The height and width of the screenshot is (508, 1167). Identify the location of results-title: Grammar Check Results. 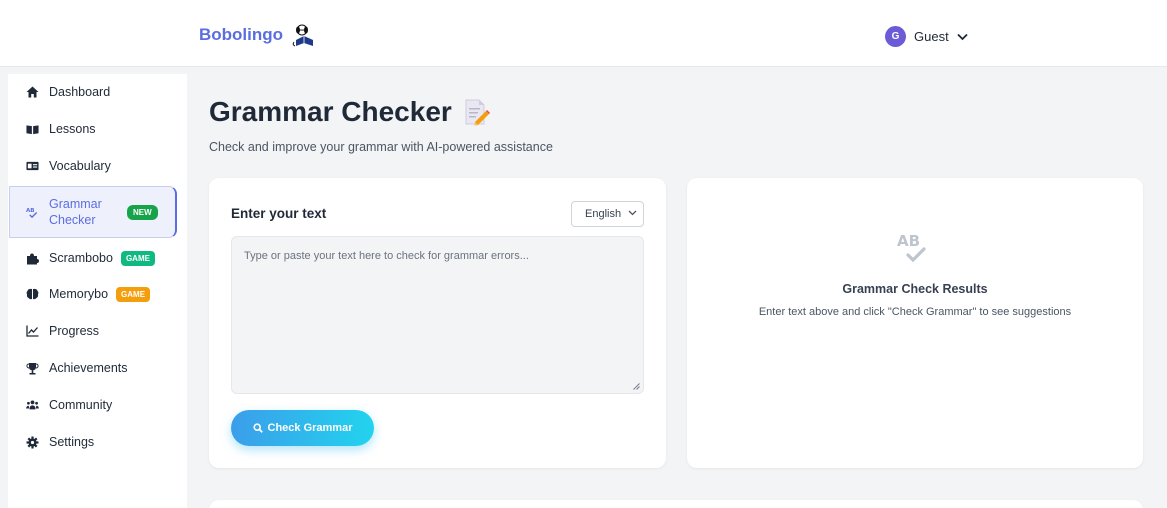
(915, 289).